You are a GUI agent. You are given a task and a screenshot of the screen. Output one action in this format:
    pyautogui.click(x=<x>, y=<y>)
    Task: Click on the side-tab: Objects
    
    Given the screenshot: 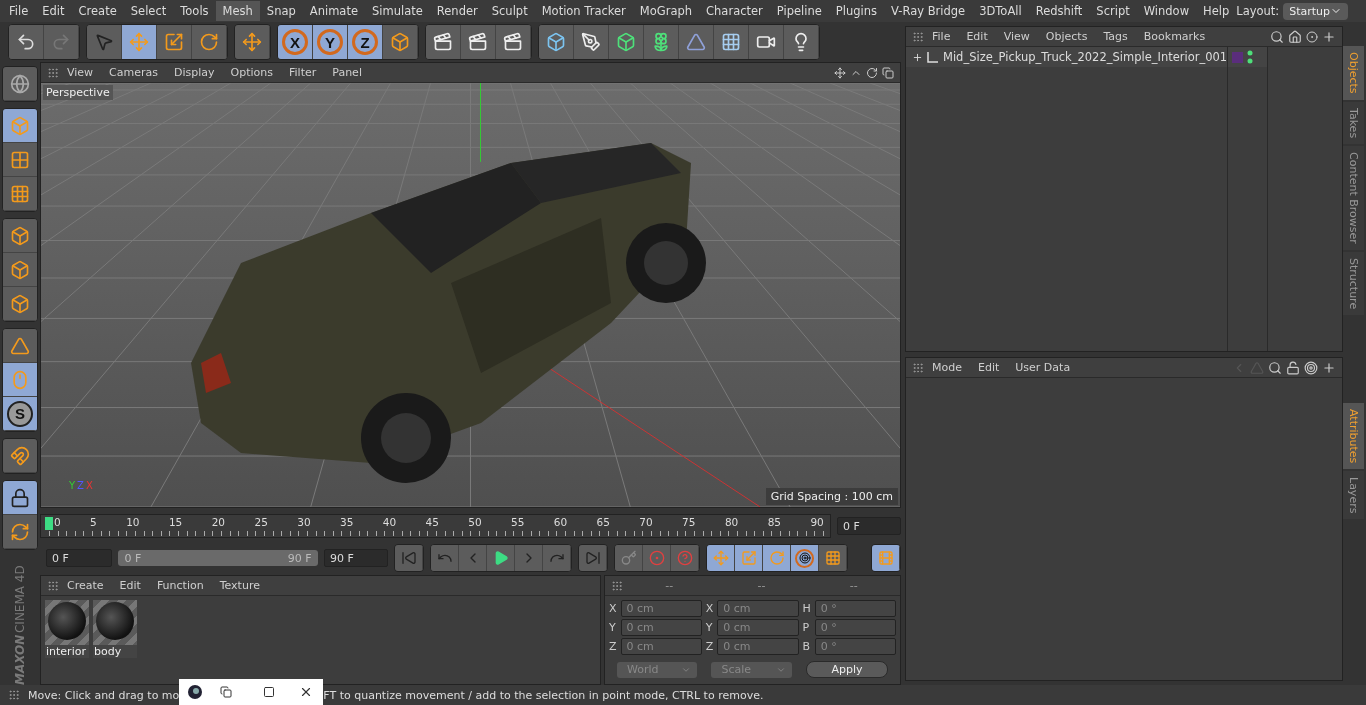 What is the action you would take?
    pyautogui.click(x=1353, y=73)
    